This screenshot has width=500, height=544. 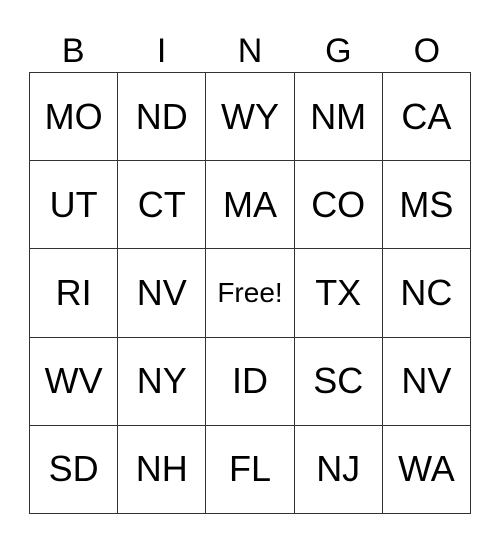 What do you see at coordinates (250, 381) in the screenshot?
I see `bingo-cell: ID` at bounding box center [250, 381].